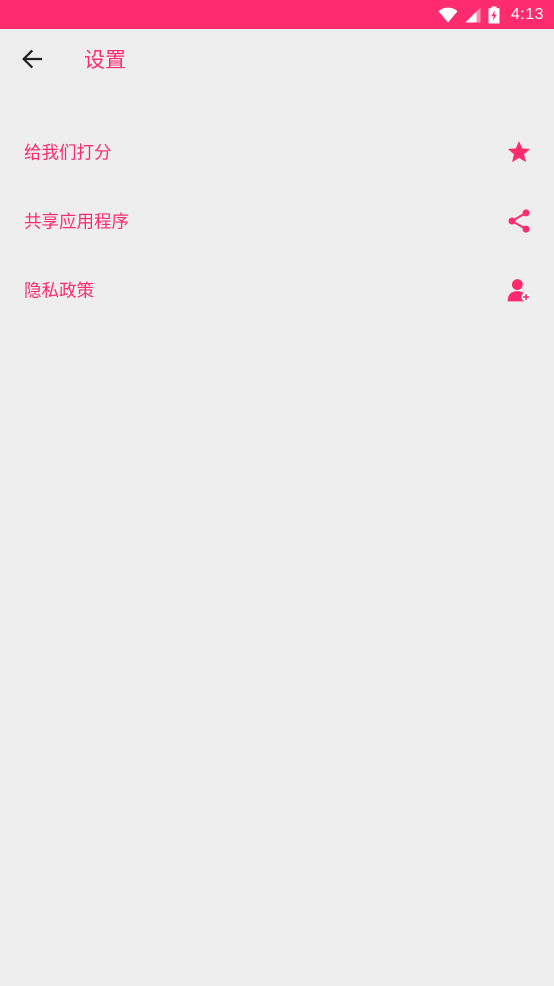  What do you see at coordinates (68, 153) in the screenshot?
I see `settings-item-label: 给我们打分` at bounding box center [68, 153].